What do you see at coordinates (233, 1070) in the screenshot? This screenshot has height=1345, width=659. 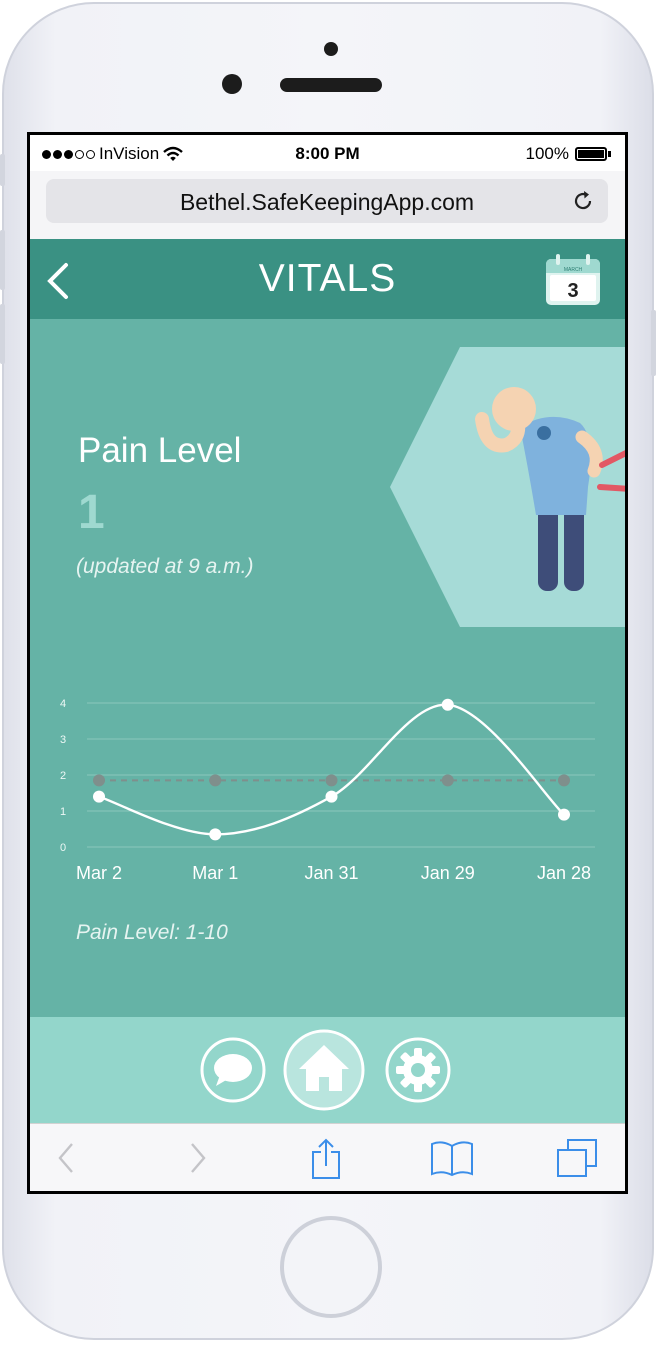 I see `chat-icon` at bounding box center [233, 1070].